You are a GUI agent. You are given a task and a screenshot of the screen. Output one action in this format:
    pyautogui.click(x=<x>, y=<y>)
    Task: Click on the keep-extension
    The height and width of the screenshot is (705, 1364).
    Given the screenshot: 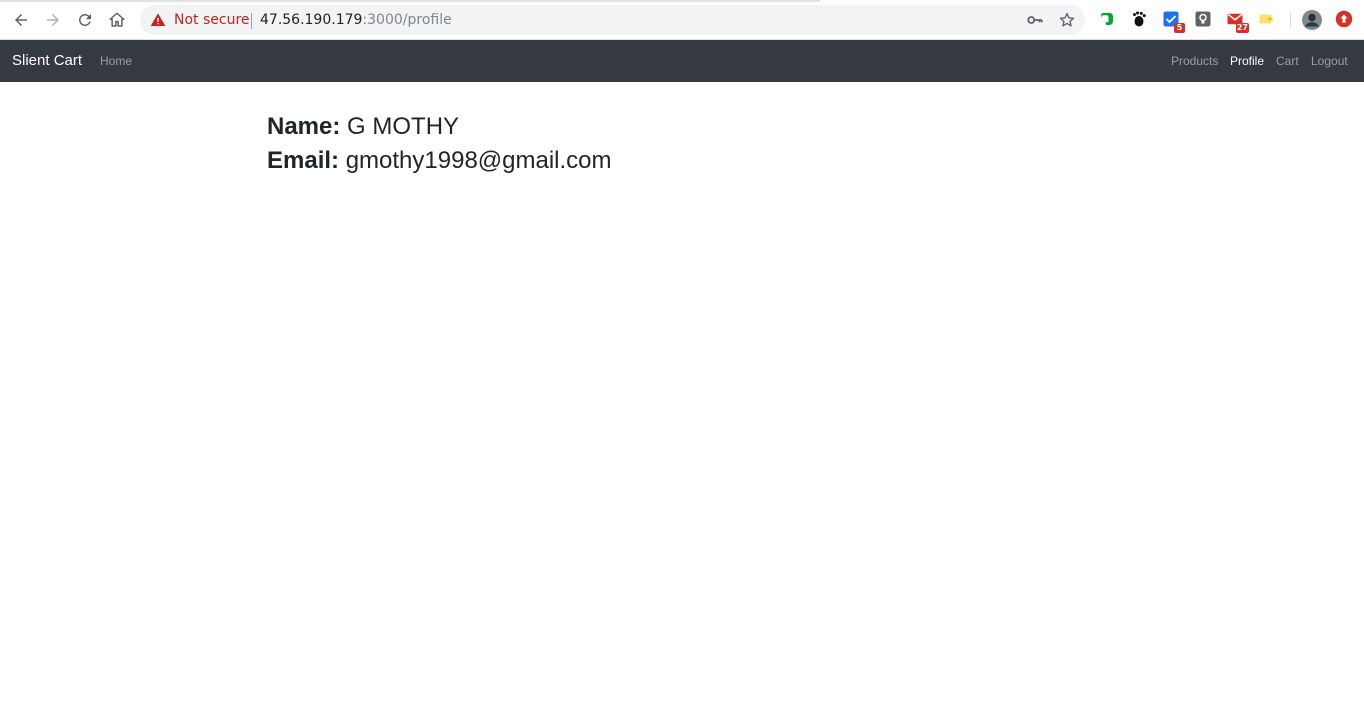 What is the action you would take?
    pyautogui.click(x=1203, y=19)
    